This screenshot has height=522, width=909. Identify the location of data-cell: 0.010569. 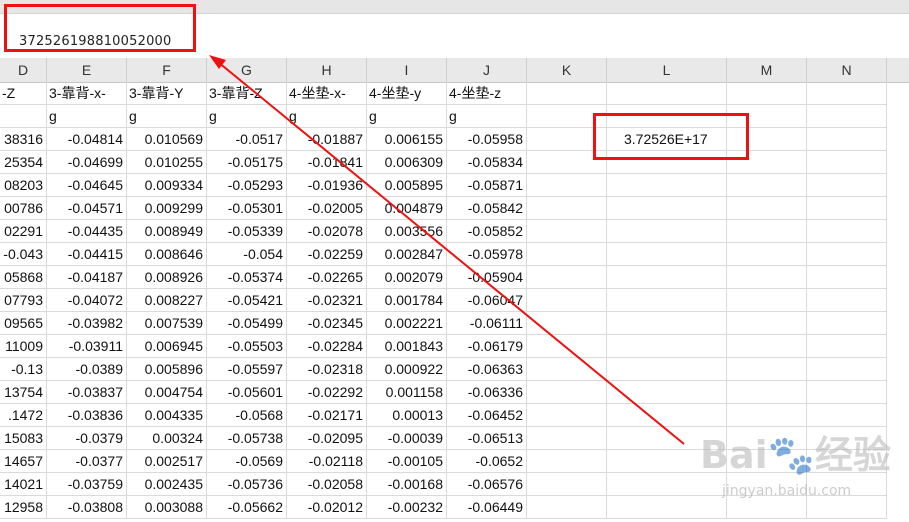
(167, 139).